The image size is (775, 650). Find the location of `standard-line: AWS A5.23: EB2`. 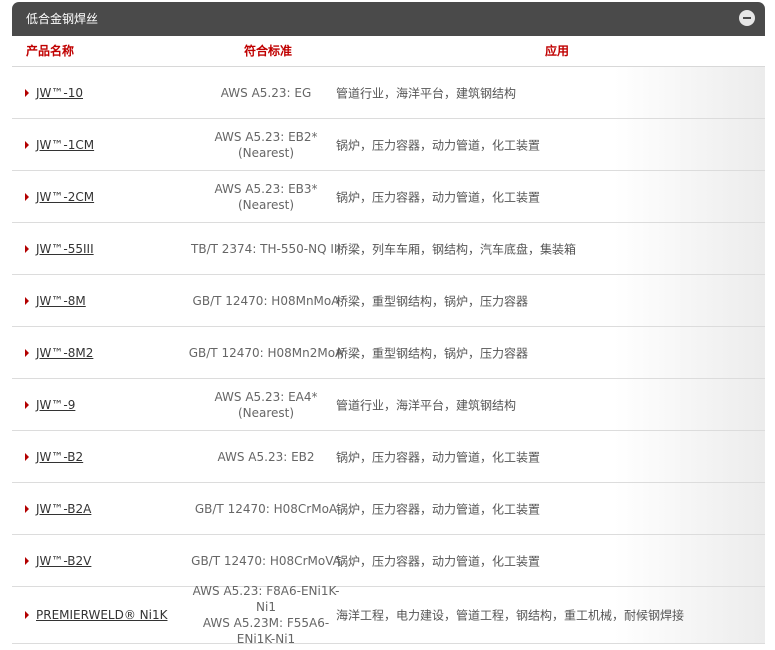

standard-line: AWS A5.23: EB2 is located at coordinates (266, 456).